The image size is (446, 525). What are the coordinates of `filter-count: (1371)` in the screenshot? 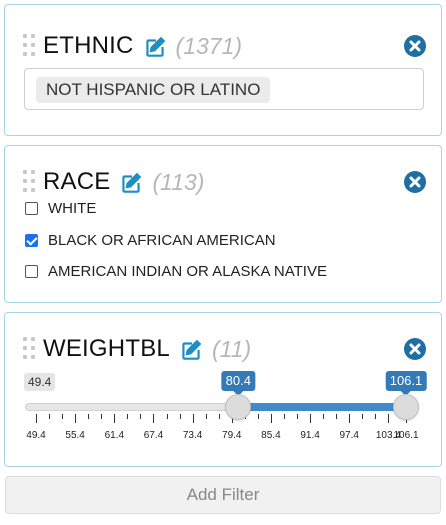 It's located at (209, 45).